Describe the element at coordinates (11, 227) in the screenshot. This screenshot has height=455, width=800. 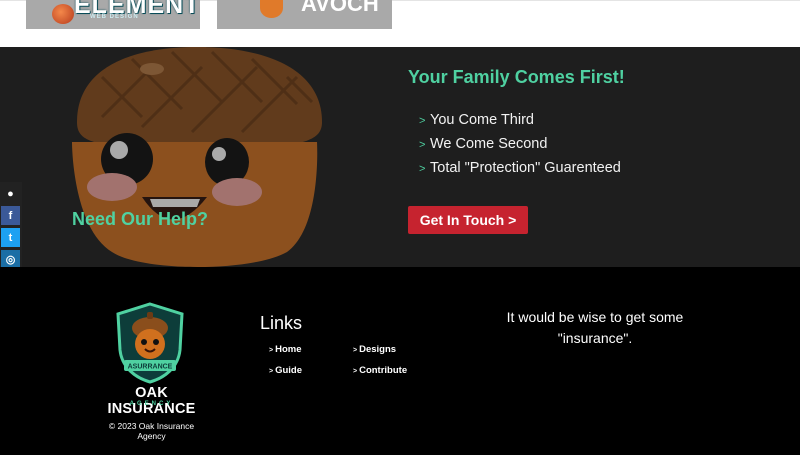
I see `social-rail: ● f t ◎` at that location.